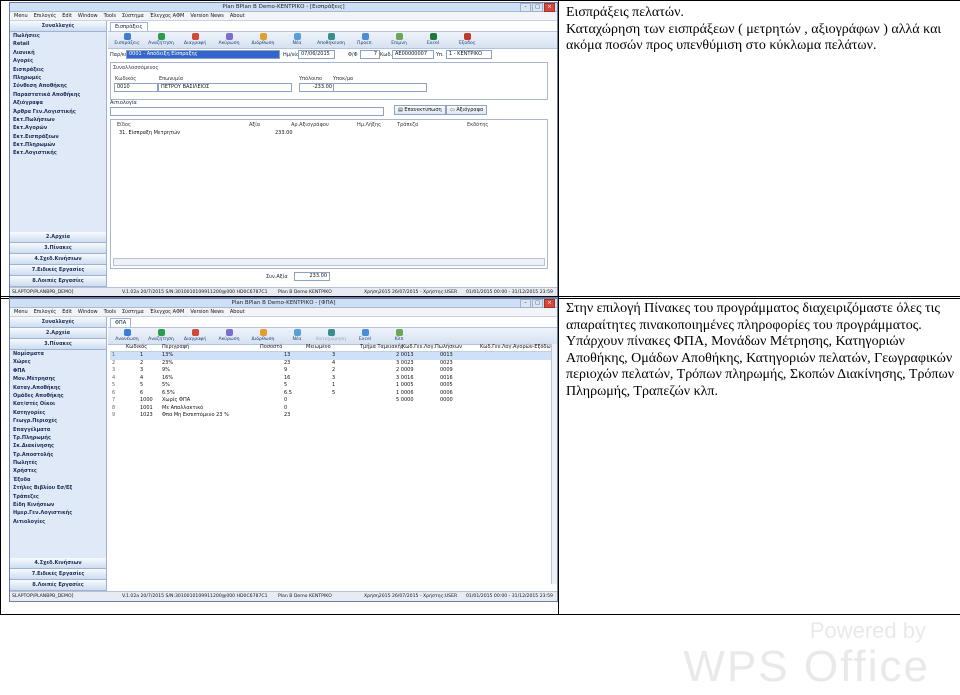  Describe the element at coordinates (58, 379) in the screenshot. I see `sidebar-item: Μον.Μέτρησης` at that location.